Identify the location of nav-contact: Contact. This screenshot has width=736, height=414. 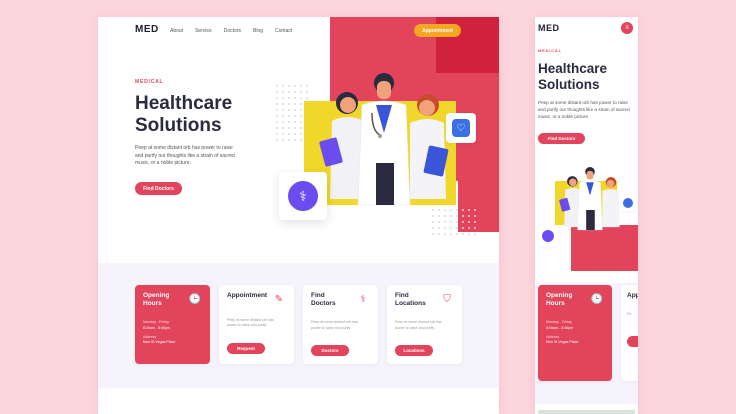
(283, 31).